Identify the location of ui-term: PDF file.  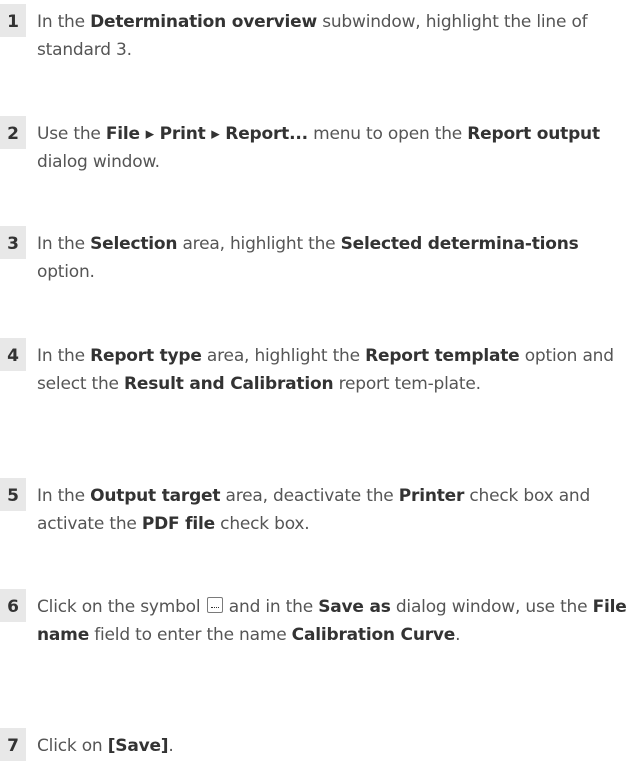
(178, 524).